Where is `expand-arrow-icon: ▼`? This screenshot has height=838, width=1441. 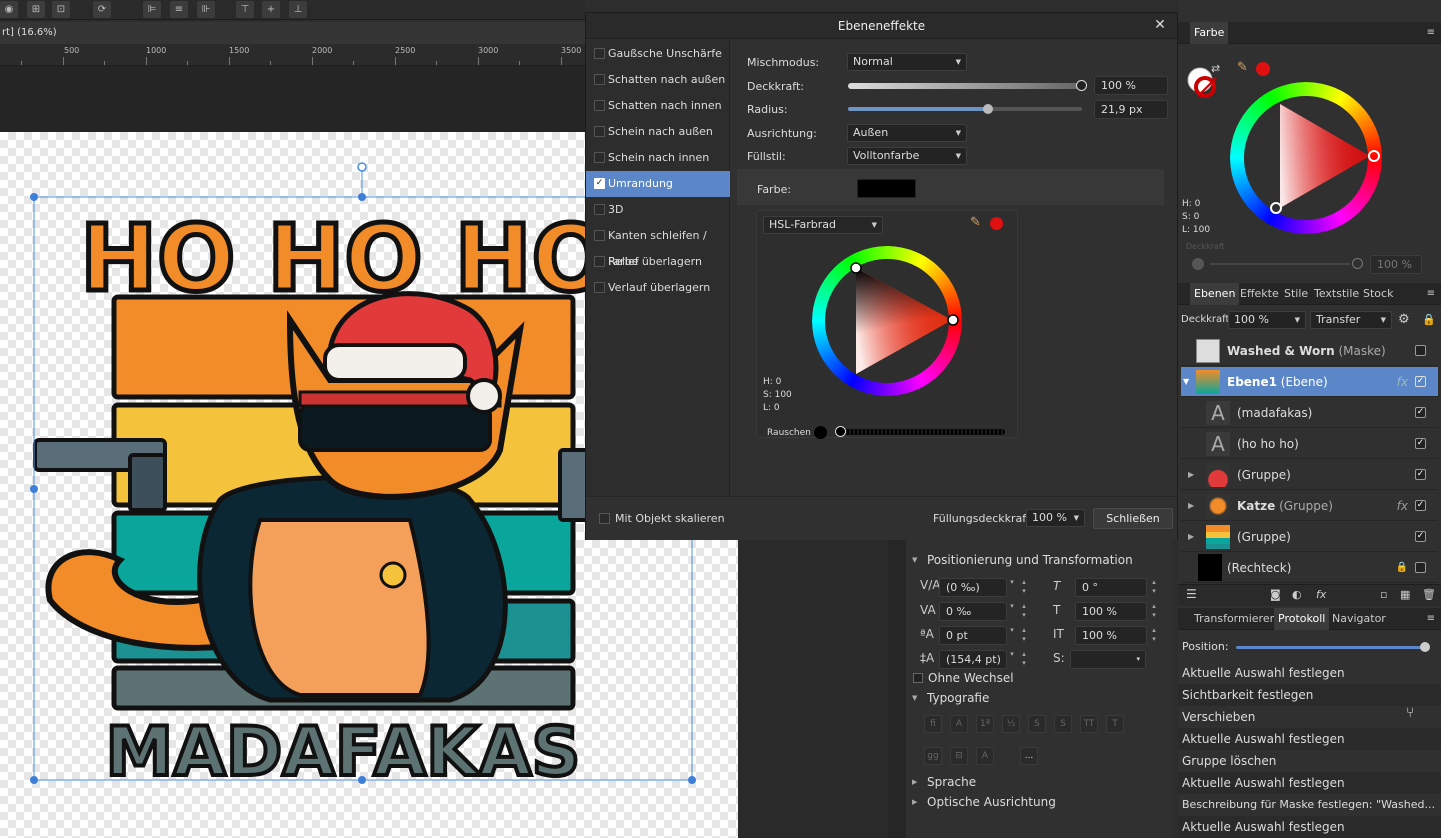 expand-arrow-icon: ▼ is located at coordinates (1186, 382).